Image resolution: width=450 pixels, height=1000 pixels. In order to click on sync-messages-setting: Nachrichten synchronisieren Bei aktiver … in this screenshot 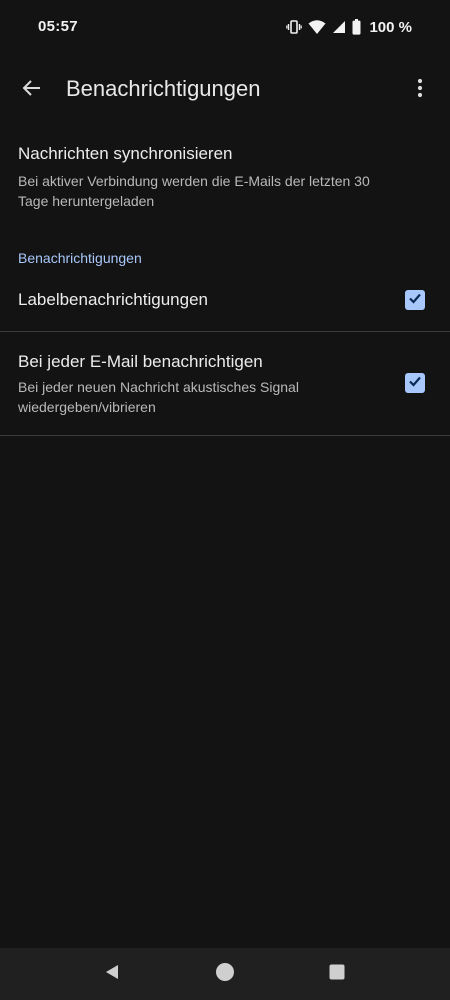, I will do `click(225, 176)`.